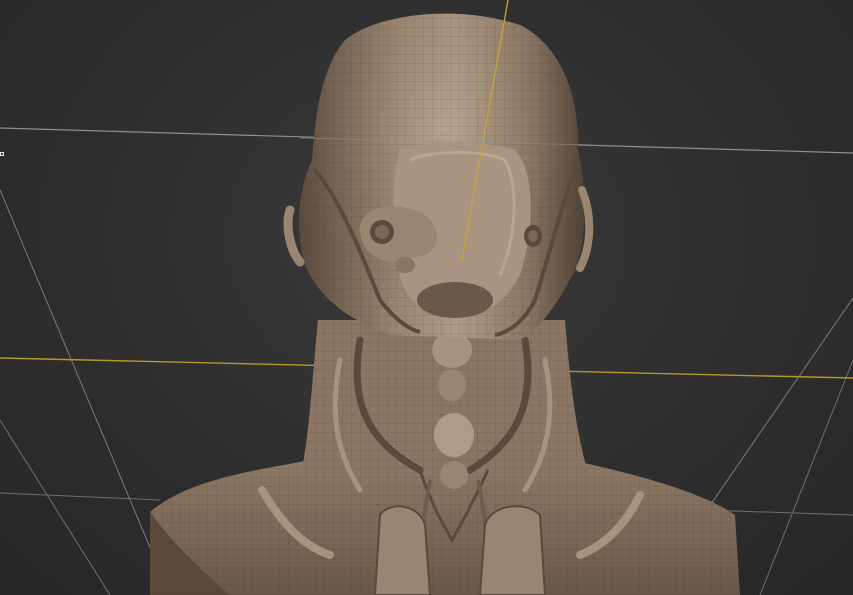  What do you see at coordinates (533, 236) in the screenshot?
I see `model-sensor-right` at bounding box center [533, 236].